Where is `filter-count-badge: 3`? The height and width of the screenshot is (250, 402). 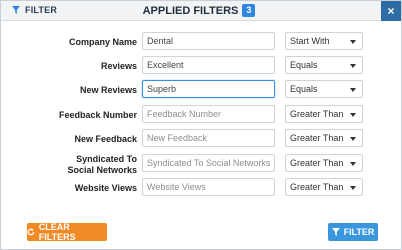 filter-count-badge: 3 is located at coordinates (249, 10).